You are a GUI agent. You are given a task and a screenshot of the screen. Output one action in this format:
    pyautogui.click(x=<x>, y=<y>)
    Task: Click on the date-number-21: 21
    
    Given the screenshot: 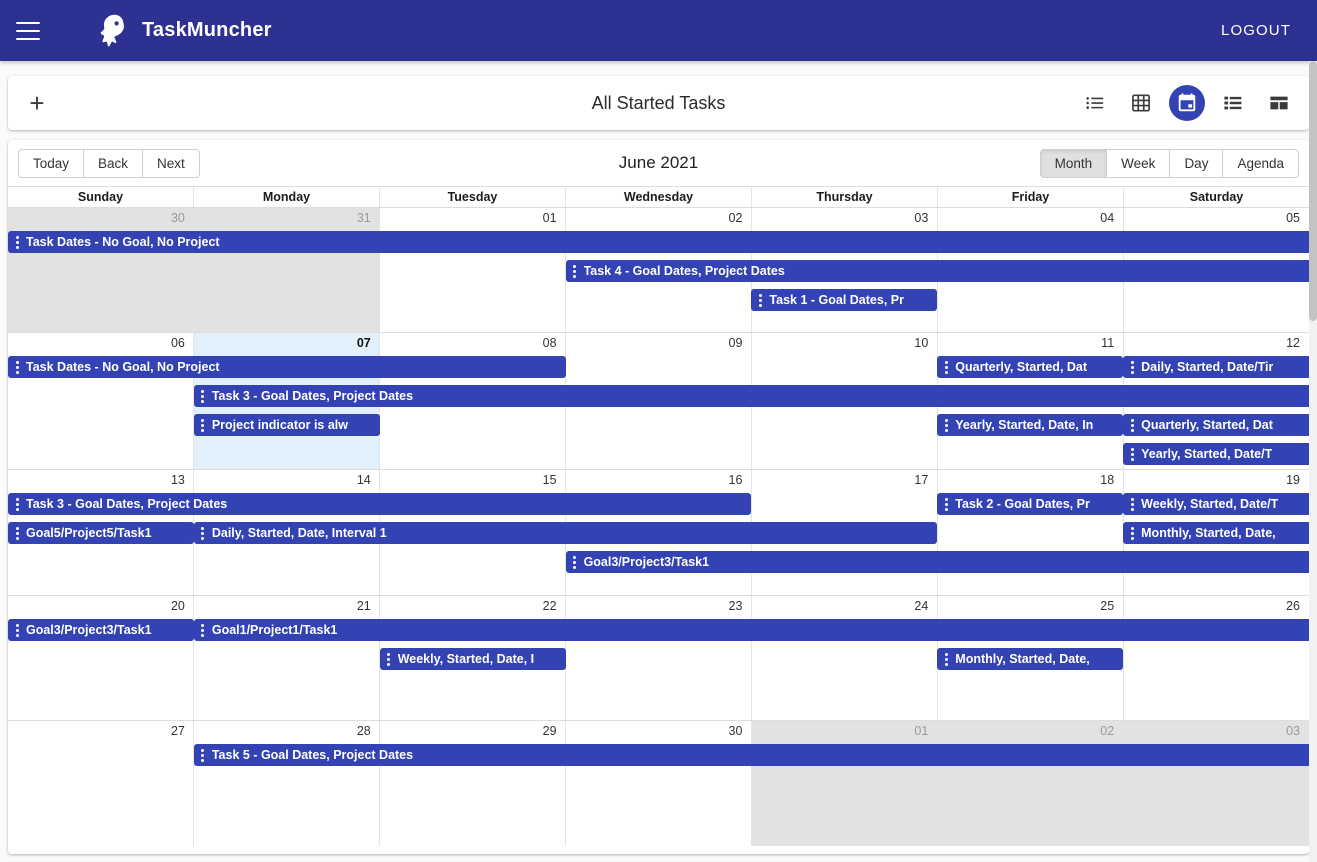 What is the action you would take?
    pyautogui.click(x=287, y=606)
    